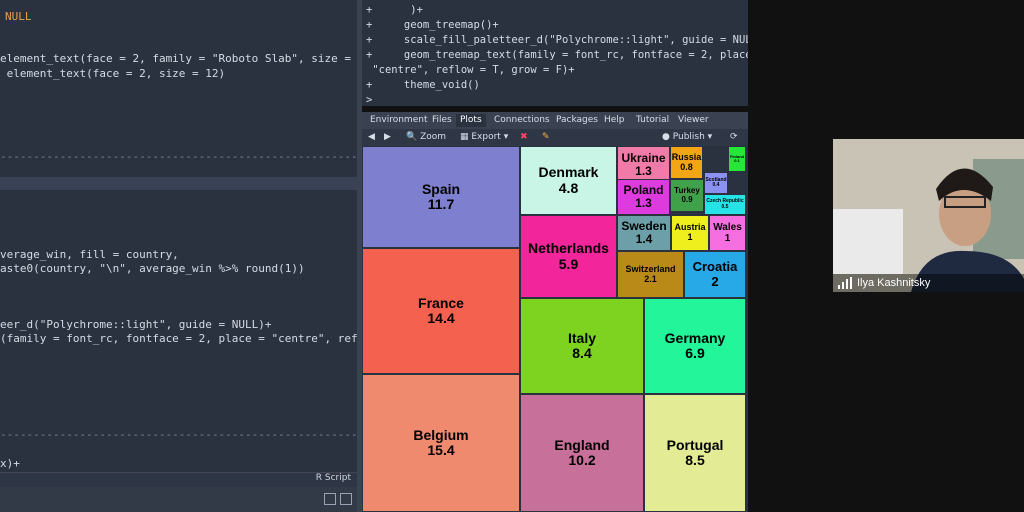 Image resolution: width=1024 pixels, height=512 pixels. What do you see at coordinates (715, 267) in the screenshot?
I see `tile-label: Croatia` at bounding box center [715, 267].